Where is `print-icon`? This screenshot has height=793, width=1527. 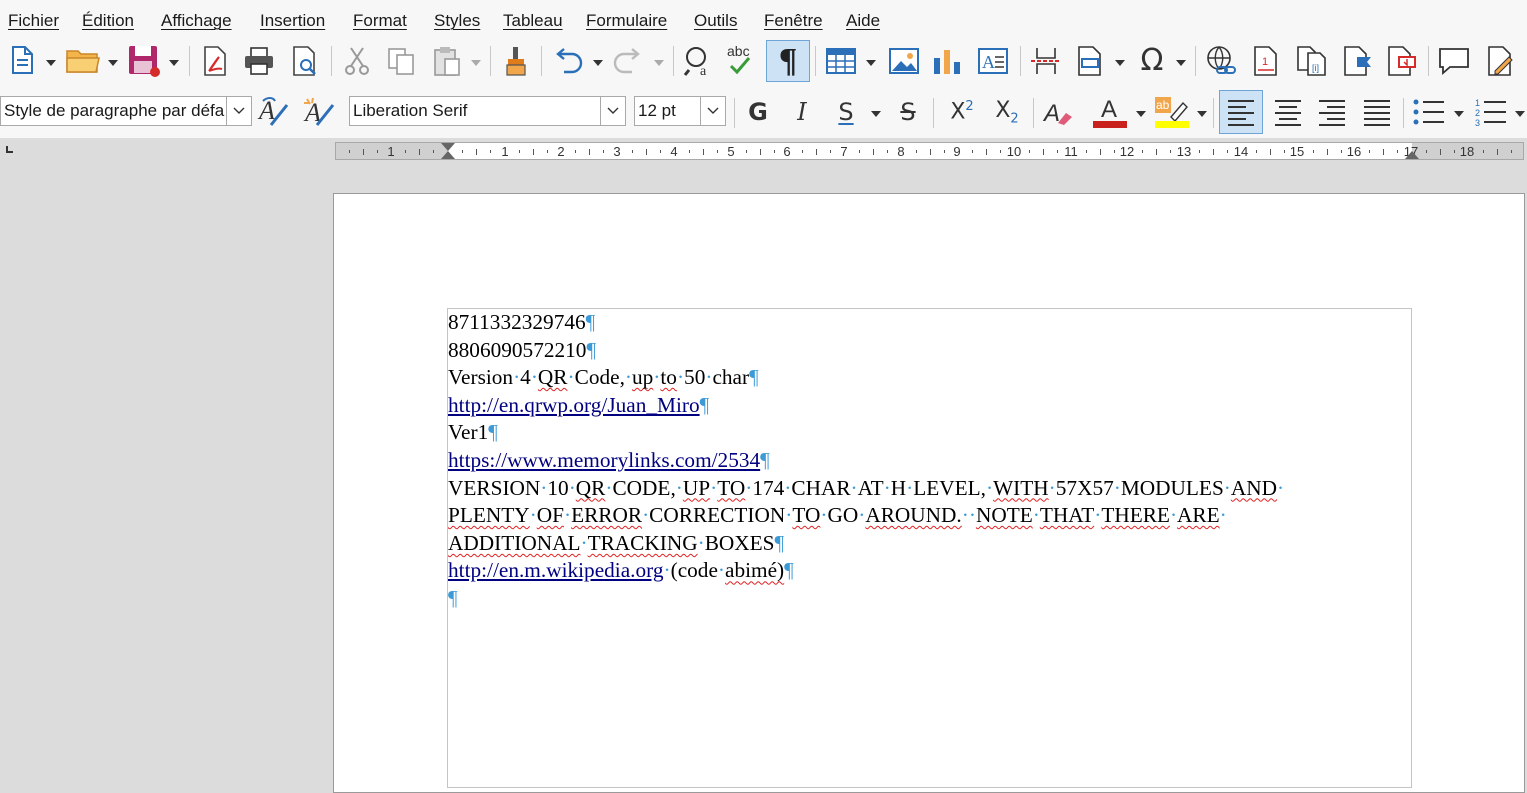 print-icon is located at coordinates (259, 61).